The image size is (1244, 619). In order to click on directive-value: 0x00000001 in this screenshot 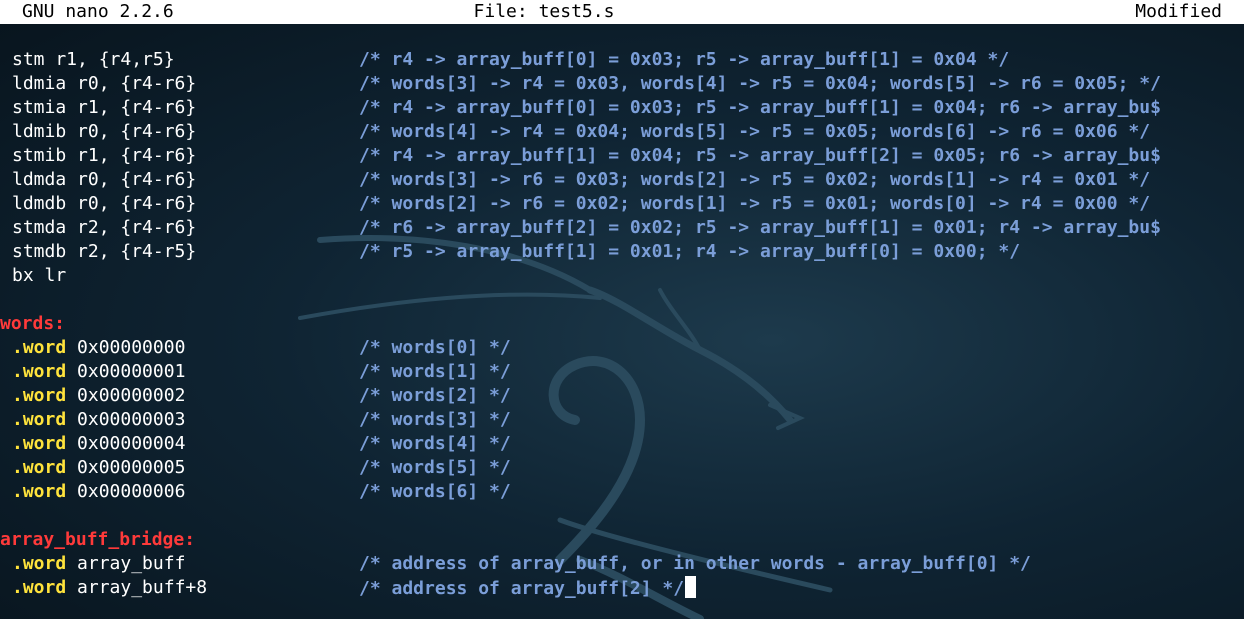, I will do `click(131, 371)`.